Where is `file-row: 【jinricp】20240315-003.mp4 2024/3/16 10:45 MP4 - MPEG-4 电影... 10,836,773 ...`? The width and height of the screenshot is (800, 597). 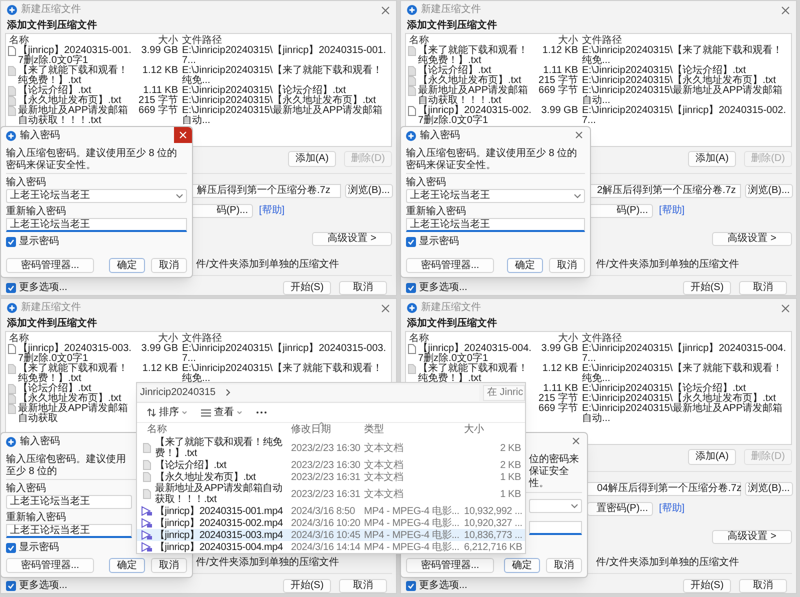 file-row: 【jinricp】20240315-003.mp4 2024/3/16 10:45 MP4 - MPEG-4 电影... 10,836,773 ... is located at coordinates (331, 535).